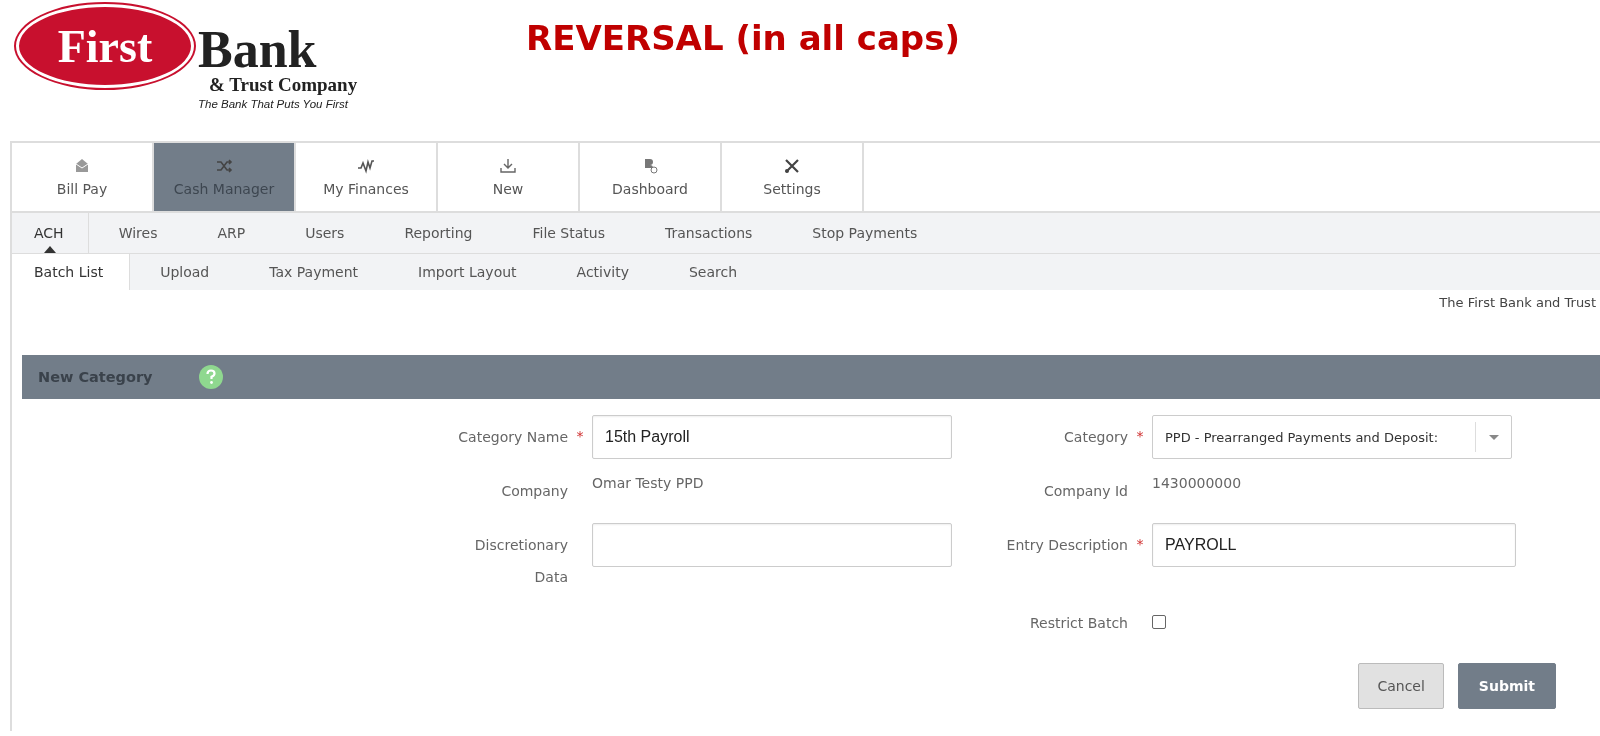 Image resolution: width=1600 pixels, height=736 pixels. I want to click on sub-tab: File Status, so click(568, 233).